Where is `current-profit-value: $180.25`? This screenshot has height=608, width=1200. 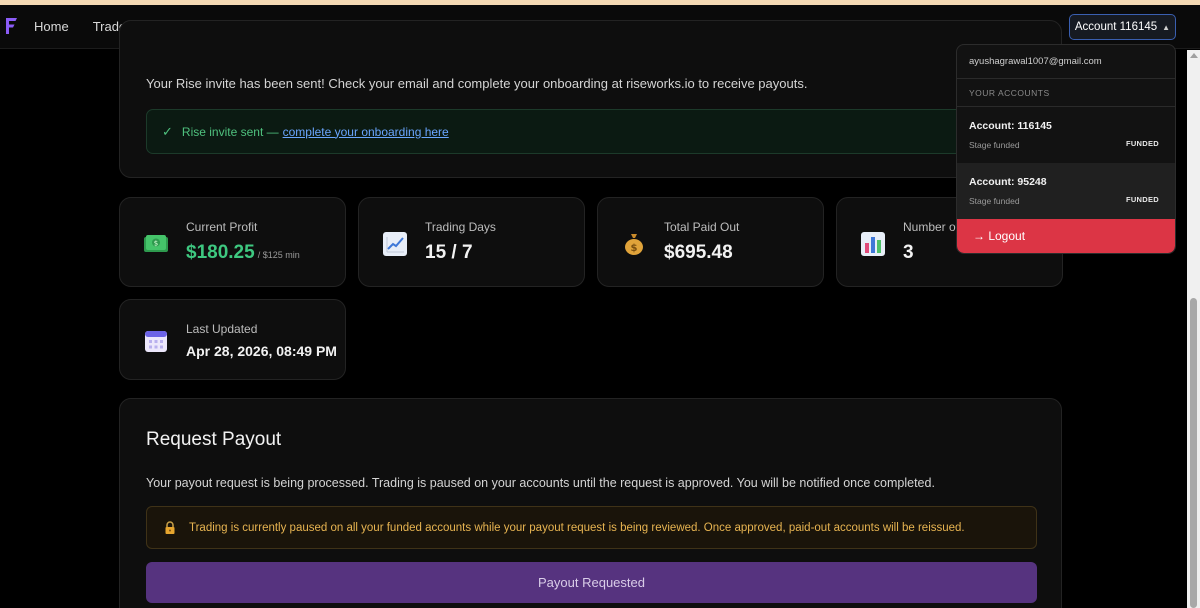 current-profit-value: $180.25 is located at coordinates (220, 252).